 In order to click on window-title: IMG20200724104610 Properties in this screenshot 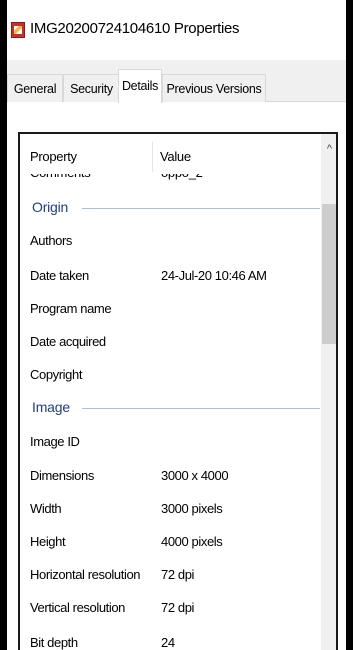, I will do `click(135, 28)`.